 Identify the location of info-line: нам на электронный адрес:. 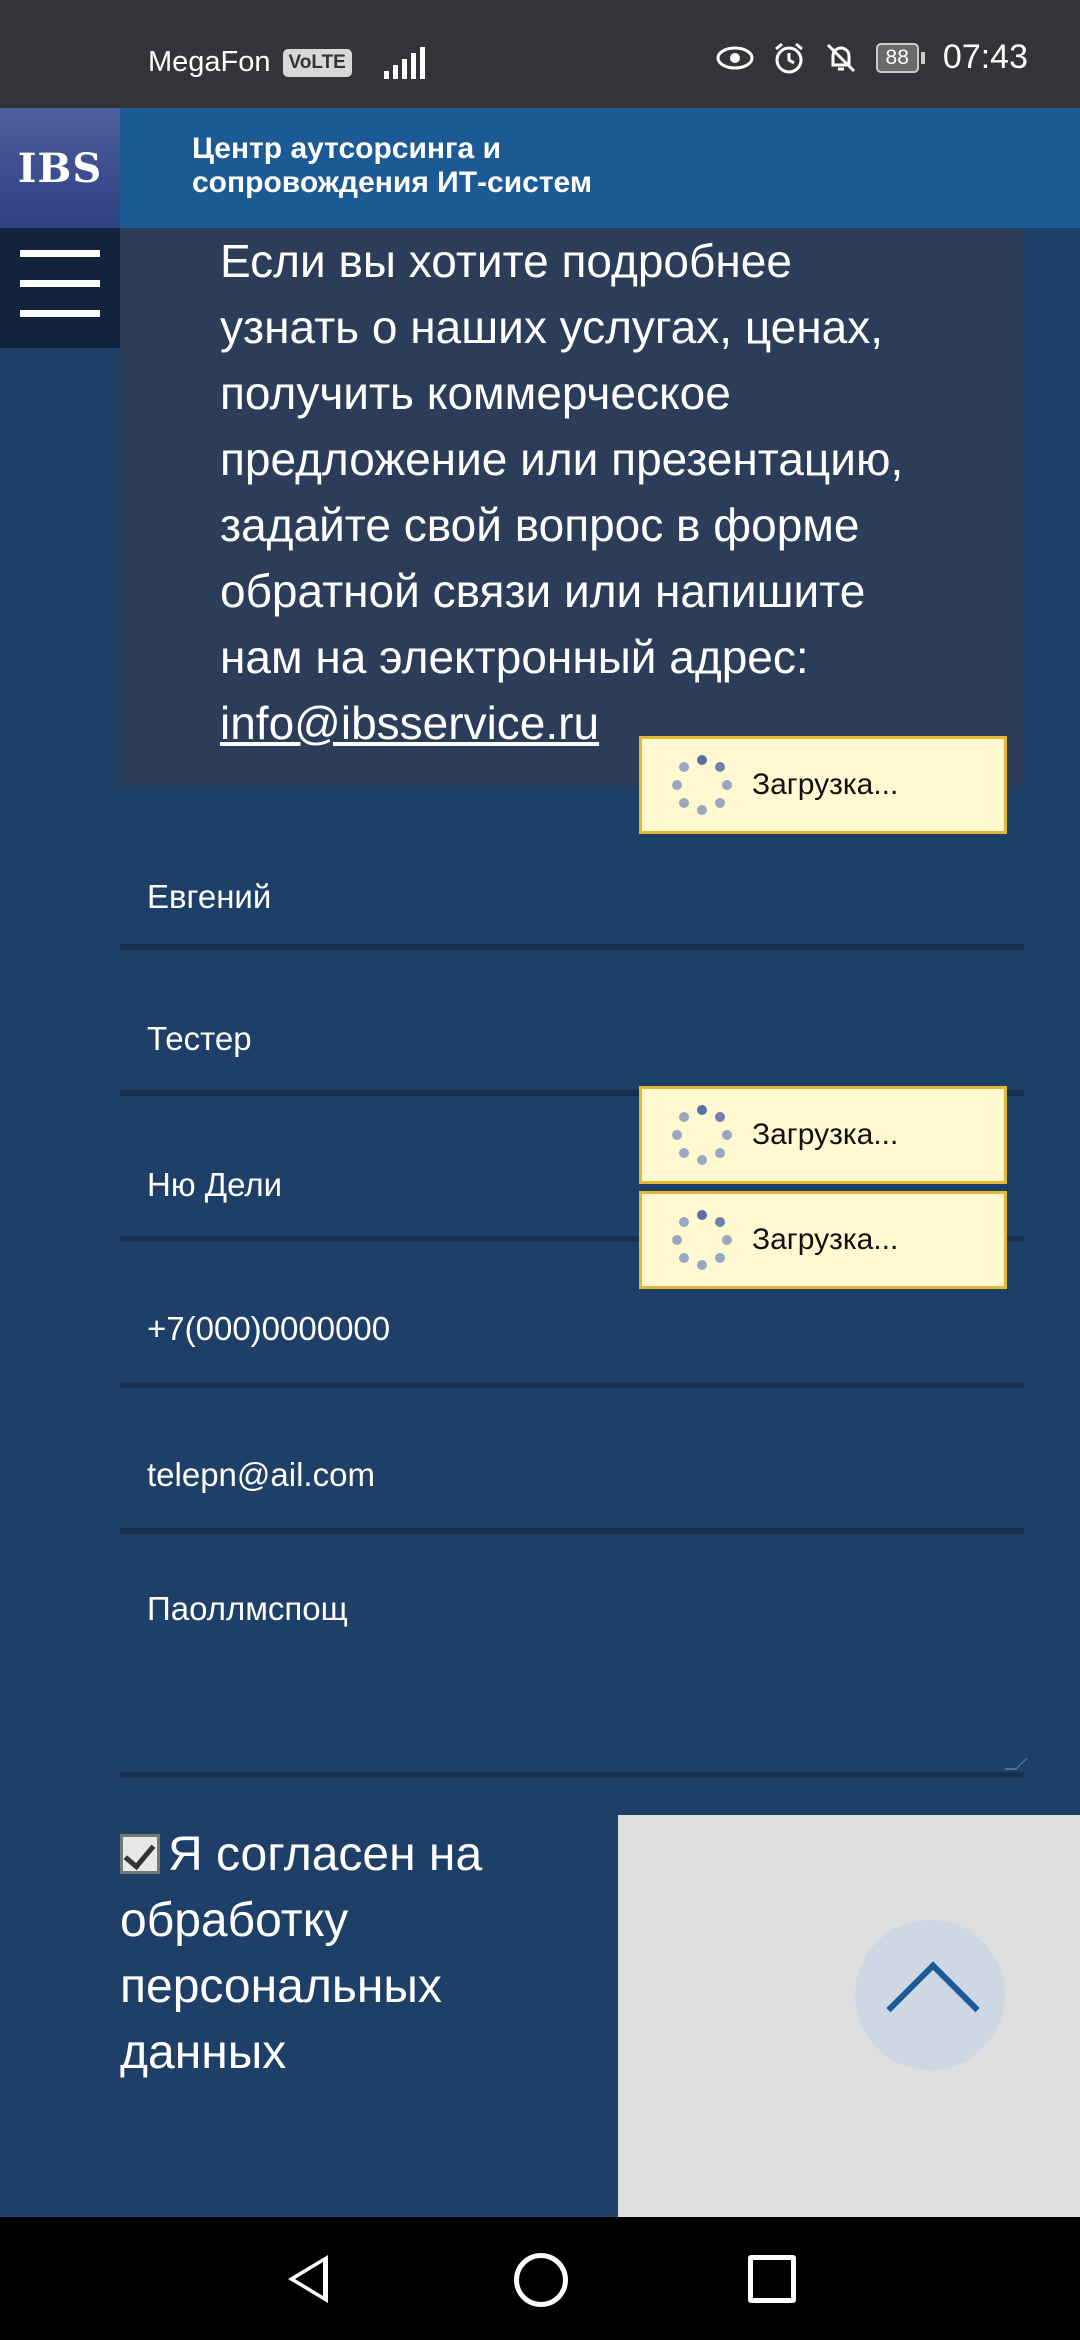
(514, 657).